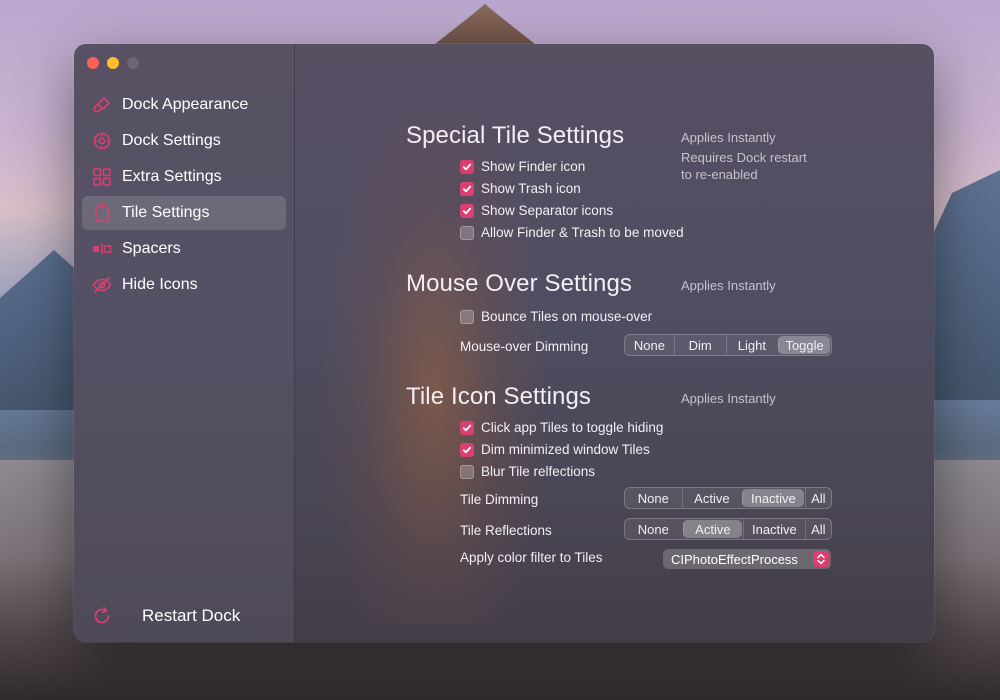  Describe the element at coordinates (498, 396) in the screenshot. I see `section-title-tileicon: Tile Icon Settings` at that location.